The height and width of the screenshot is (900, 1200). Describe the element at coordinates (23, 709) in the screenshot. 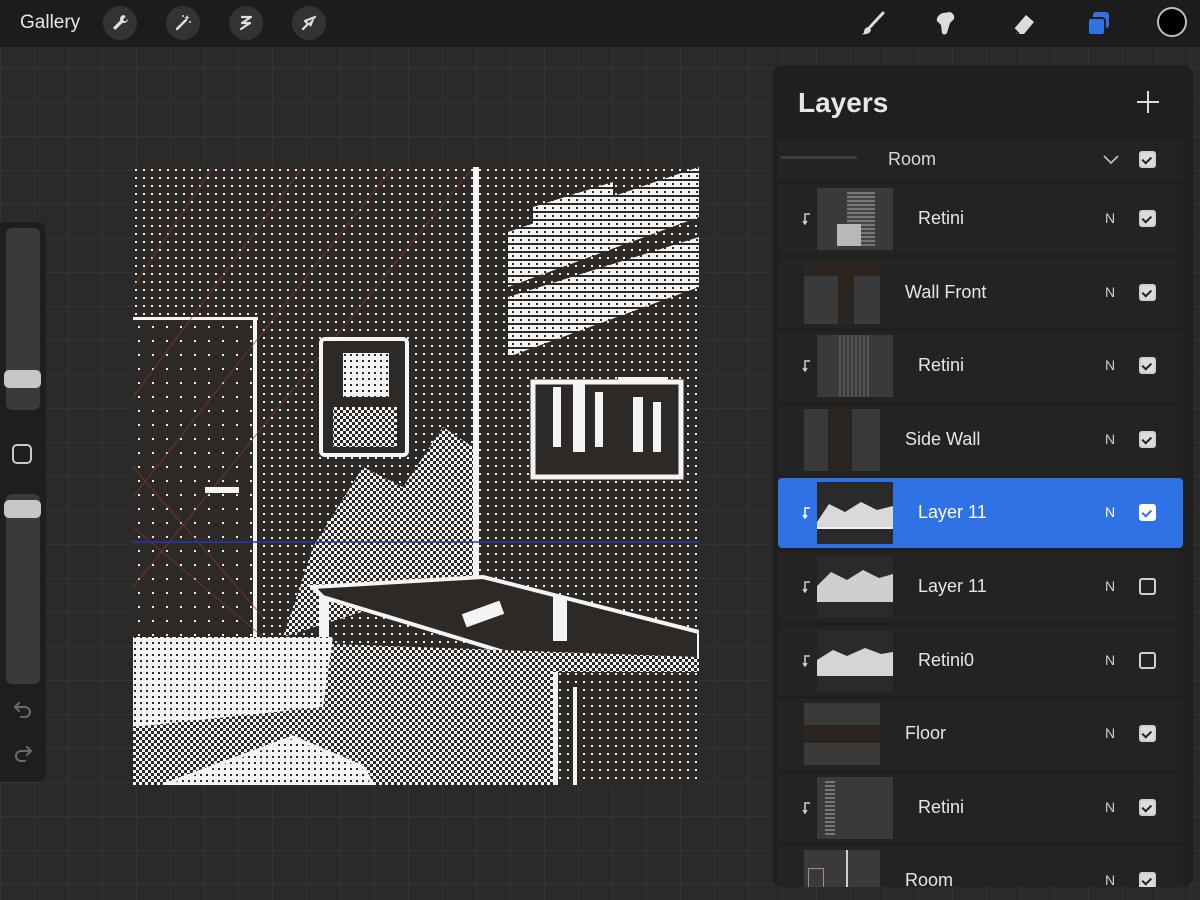

I see `undo-icon` at that location.